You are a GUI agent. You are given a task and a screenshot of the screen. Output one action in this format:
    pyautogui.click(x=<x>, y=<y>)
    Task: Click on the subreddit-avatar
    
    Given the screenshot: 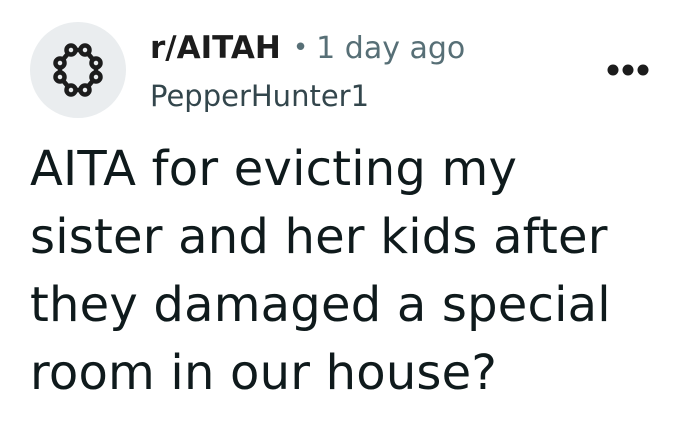 What is the action you would take?
    pyautogui.click(x=78, y=70)
    